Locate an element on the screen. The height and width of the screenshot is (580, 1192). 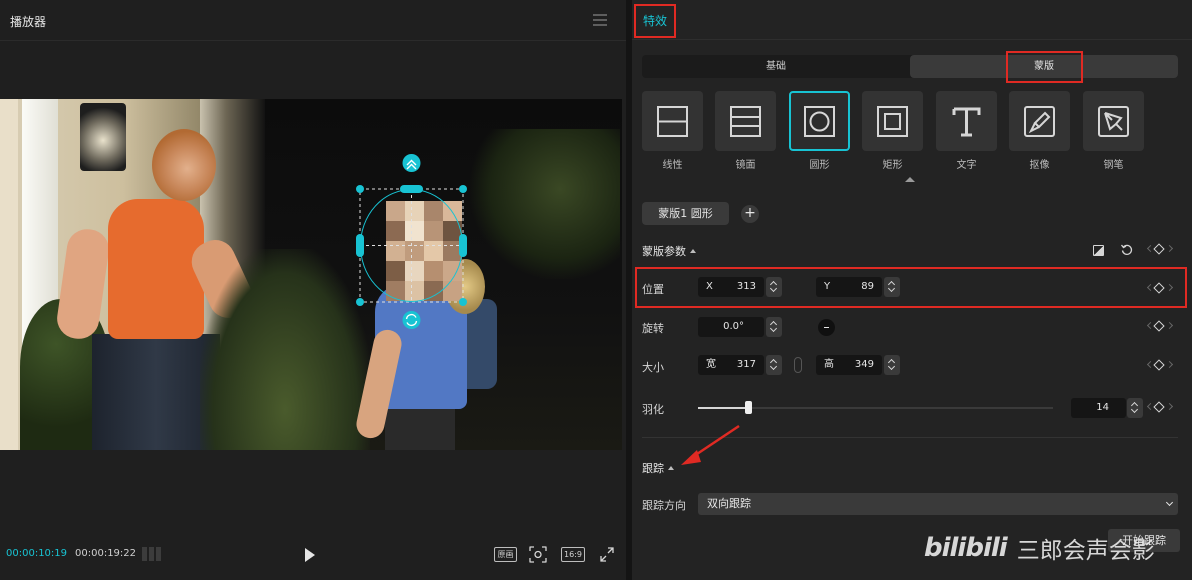
caret-up-icon is located at coordinates (910, 179).